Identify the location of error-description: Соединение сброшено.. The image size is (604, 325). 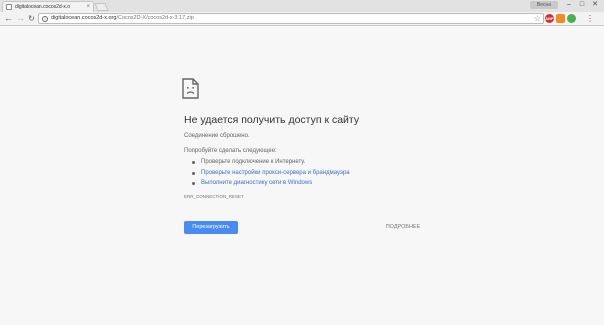
(217, 136).